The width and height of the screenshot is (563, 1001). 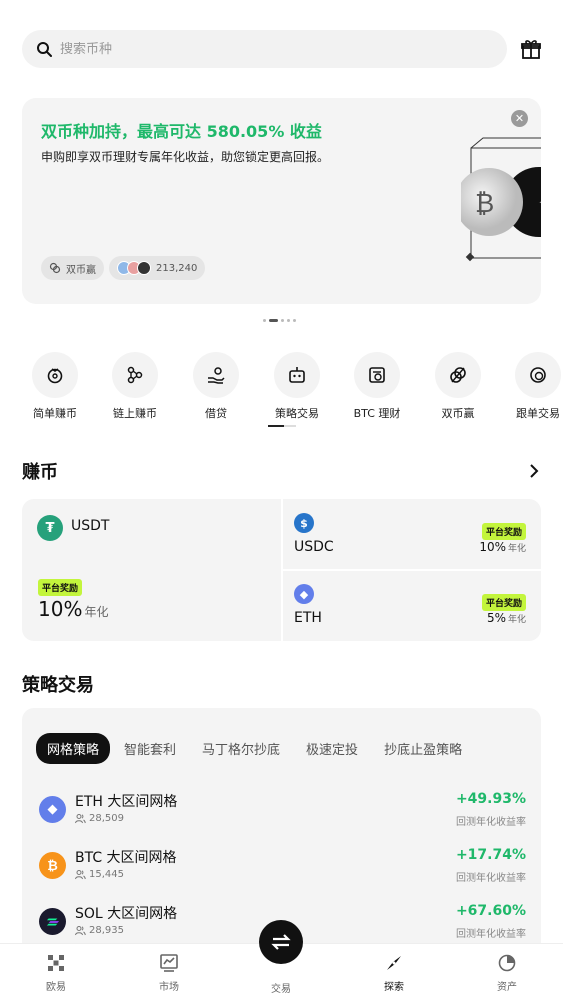 What do you see at coordinates (519, 118) in the screenshot?
I see `close-icon: ✕` at bounding box center [519, 118].